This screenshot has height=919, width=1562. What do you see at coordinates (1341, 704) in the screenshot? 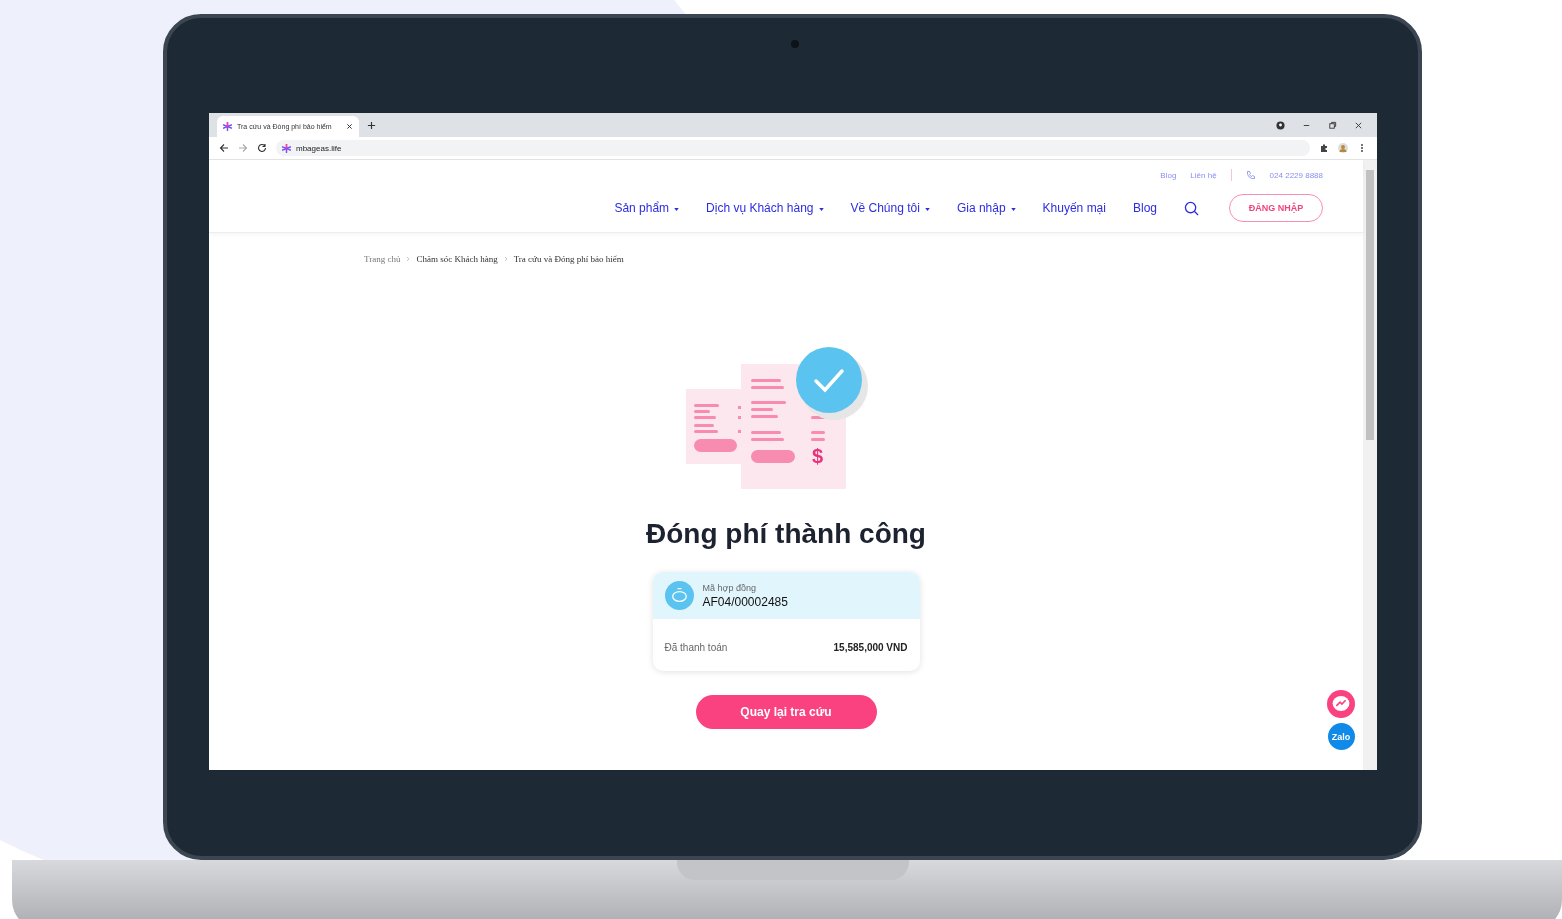
I see `messenger-icon` at bounding box center [1341, 704].